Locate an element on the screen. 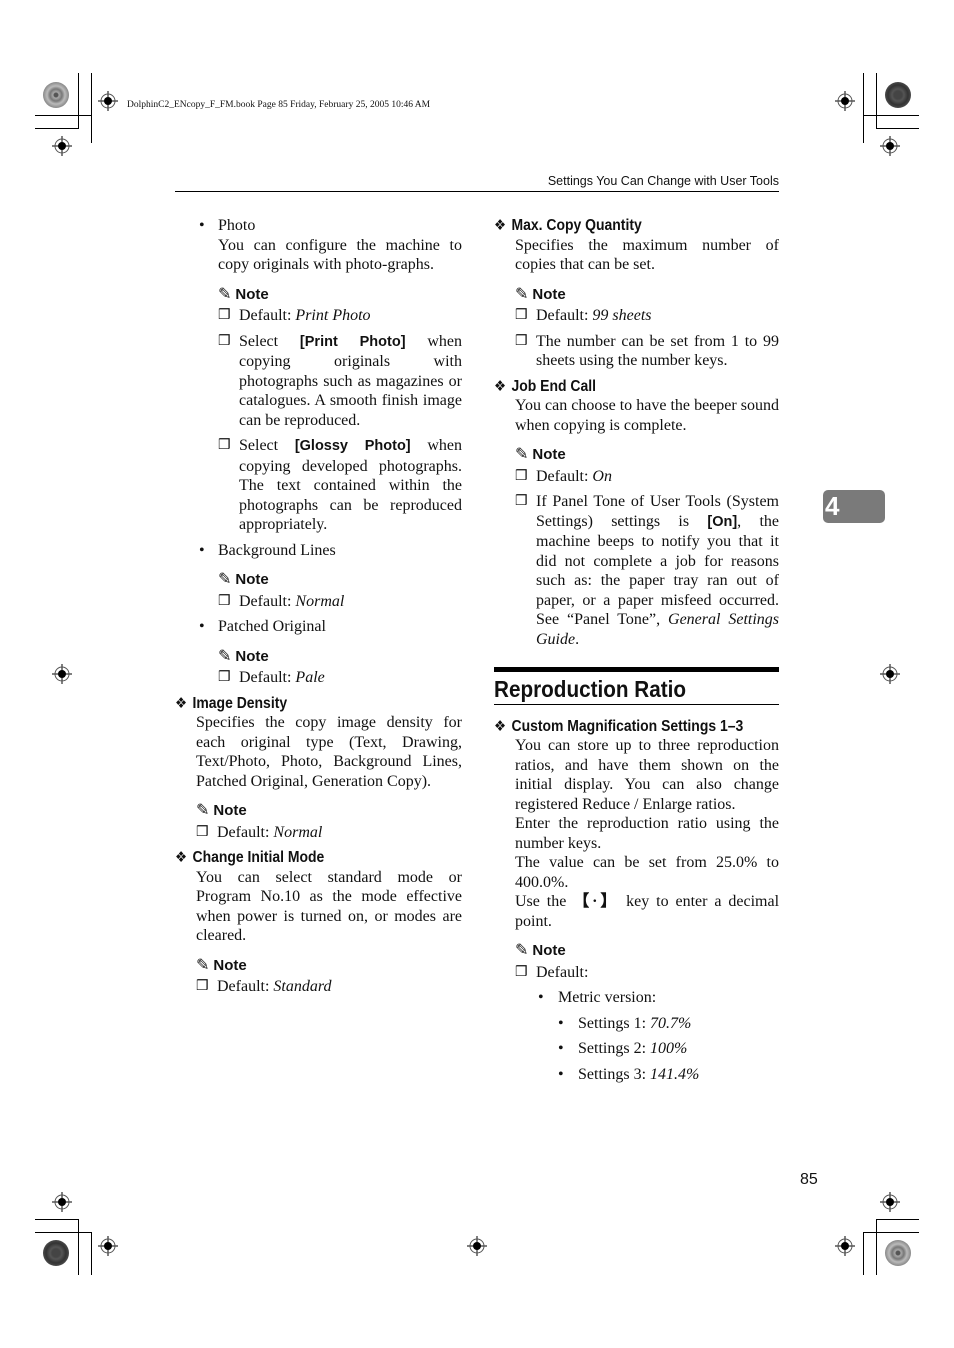  section-heading: ❖ Image Density is located at coordinates (304, 704).